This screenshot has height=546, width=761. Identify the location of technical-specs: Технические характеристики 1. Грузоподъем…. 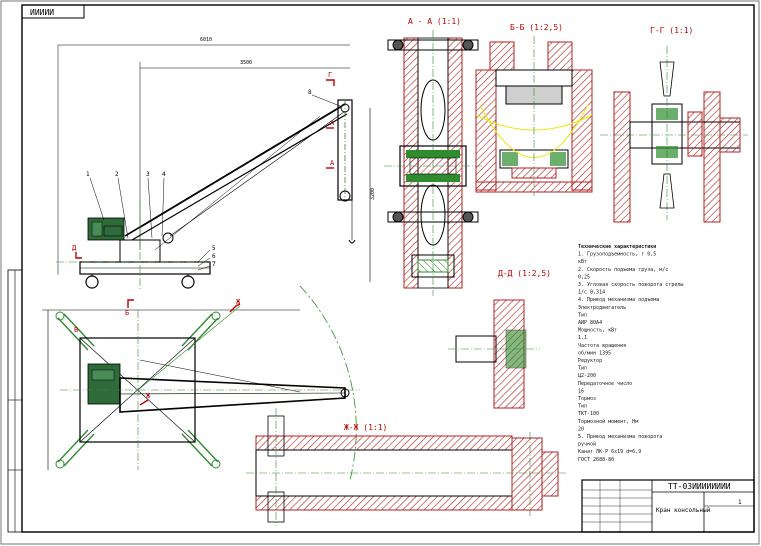
(630, 353).